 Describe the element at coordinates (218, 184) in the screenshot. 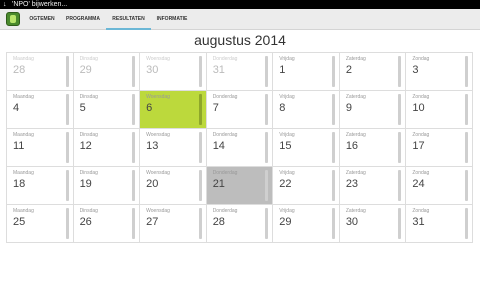

I see `day-number: 21` at that location.